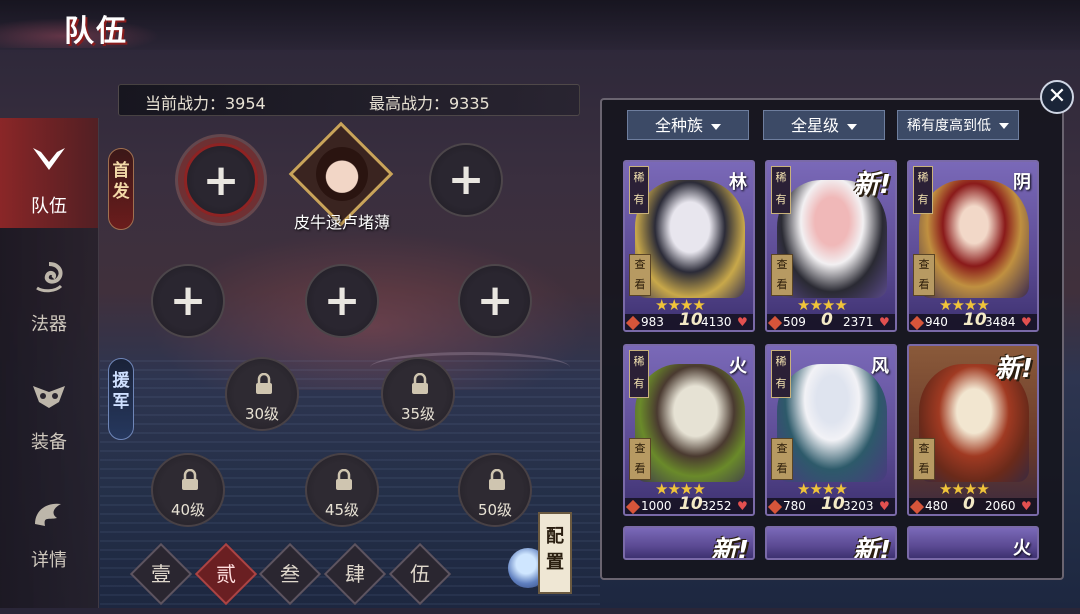 This screenshot has height=614, width=1080. I want to click on artifact-swirl-icon, so click(49, 277).